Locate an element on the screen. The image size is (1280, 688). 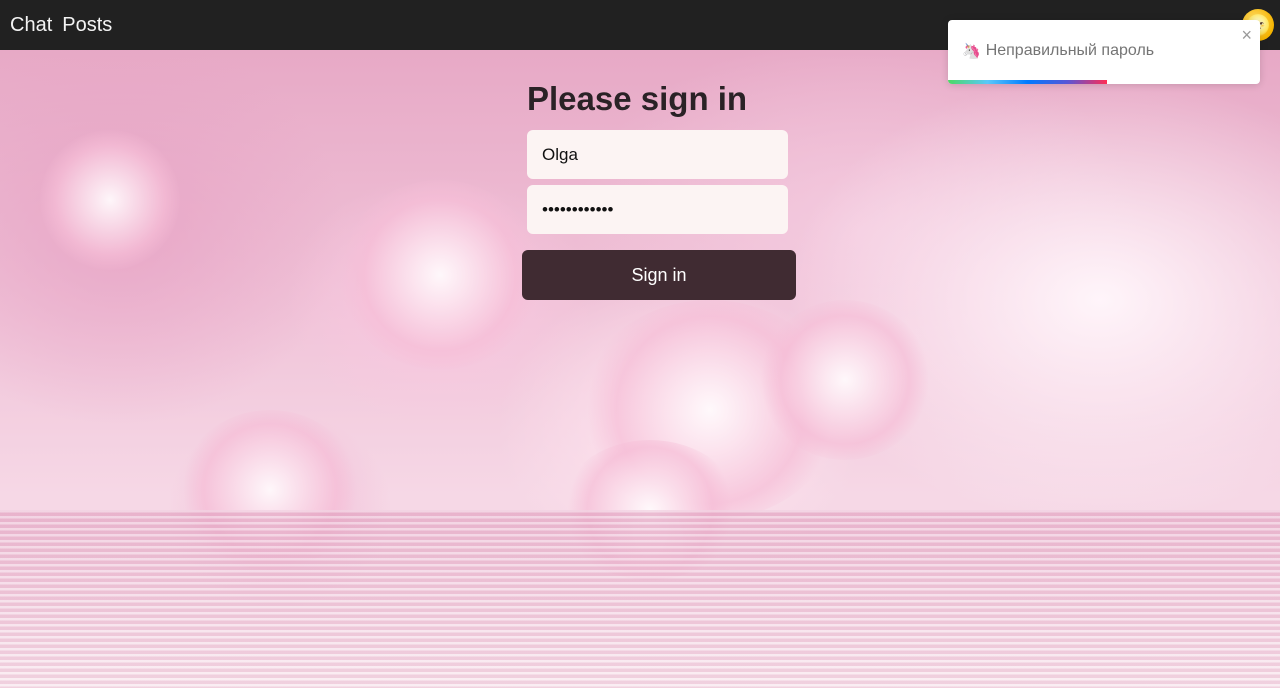
toast-progress-bar is located at coordinates (1028, 82).